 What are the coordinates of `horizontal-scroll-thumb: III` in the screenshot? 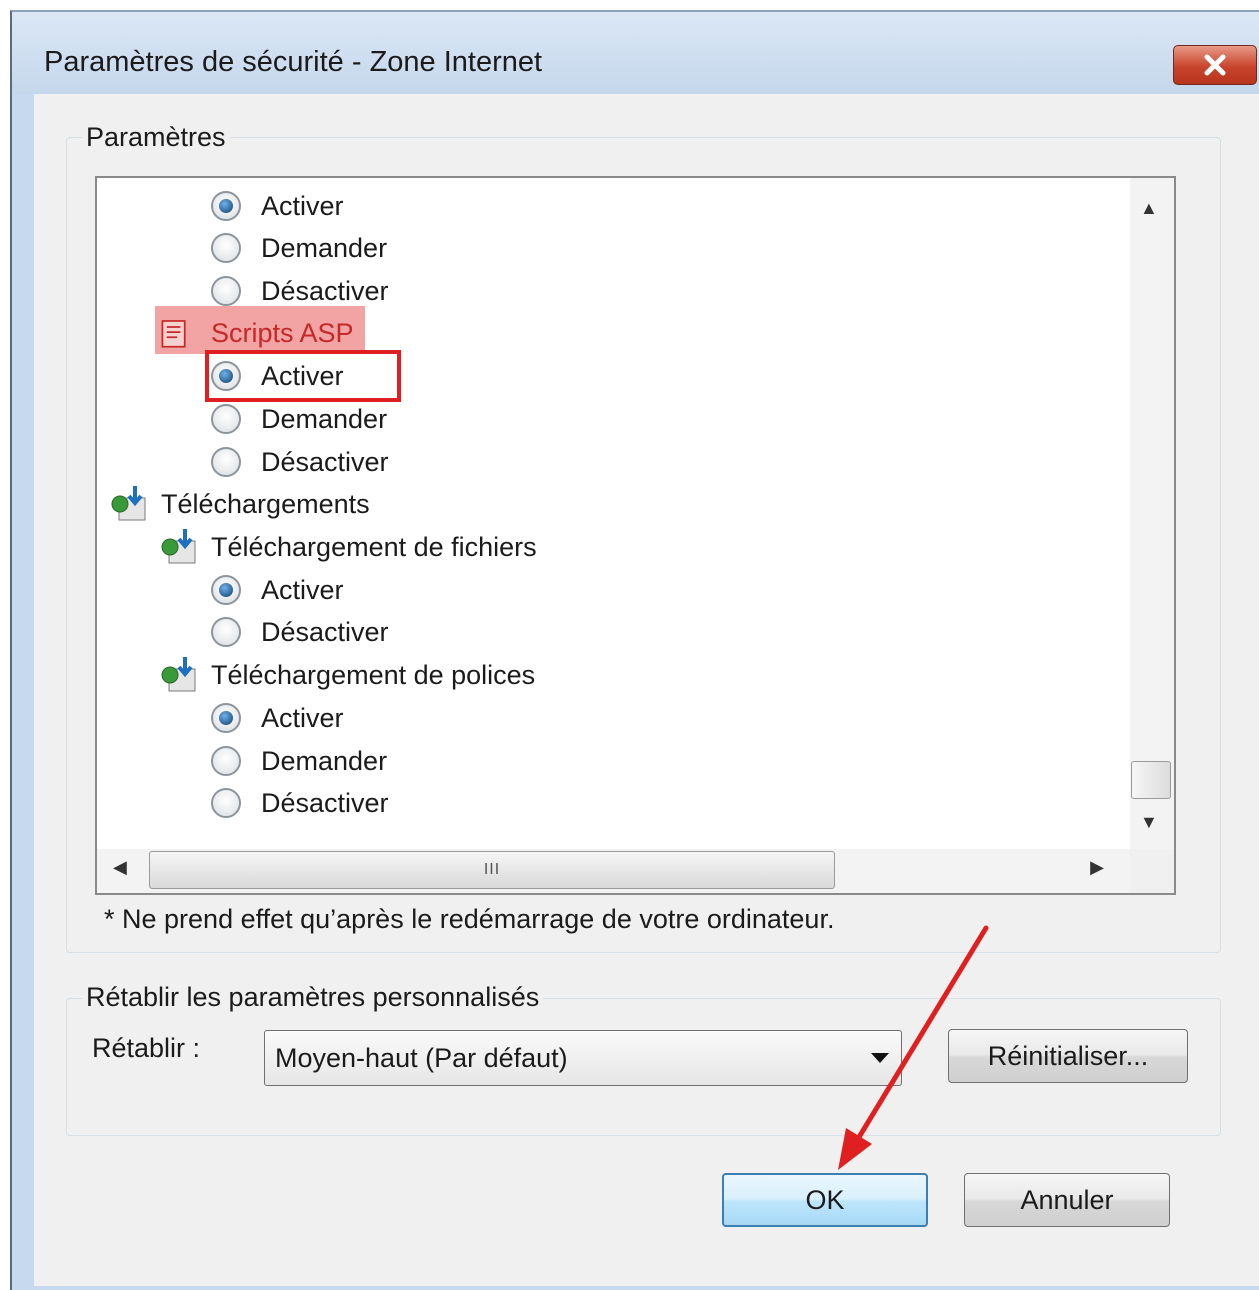 It's located at (492, 870).